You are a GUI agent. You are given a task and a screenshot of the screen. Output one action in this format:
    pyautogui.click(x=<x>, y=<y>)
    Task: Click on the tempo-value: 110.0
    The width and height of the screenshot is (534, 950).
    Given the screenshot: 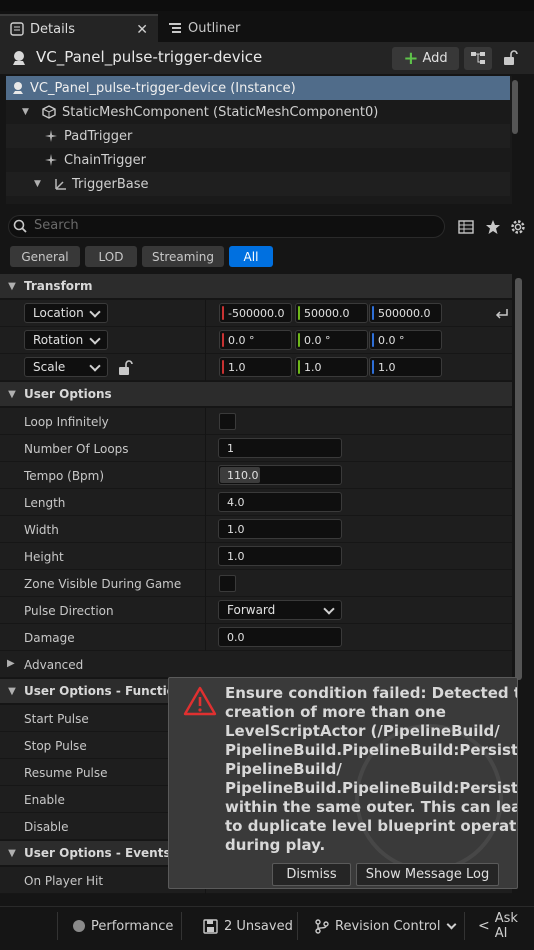 What is the action you would take?
    pyautogui.click(x=243, y=475)
    